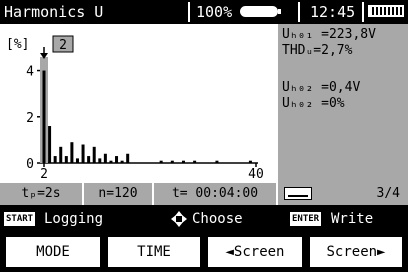 Image resolution: width=408 pixels, height=272 pixels. Describe the element at coordinates (306, 219) in the screenshot. I see `enter-key-icon: ENTER` at that location.